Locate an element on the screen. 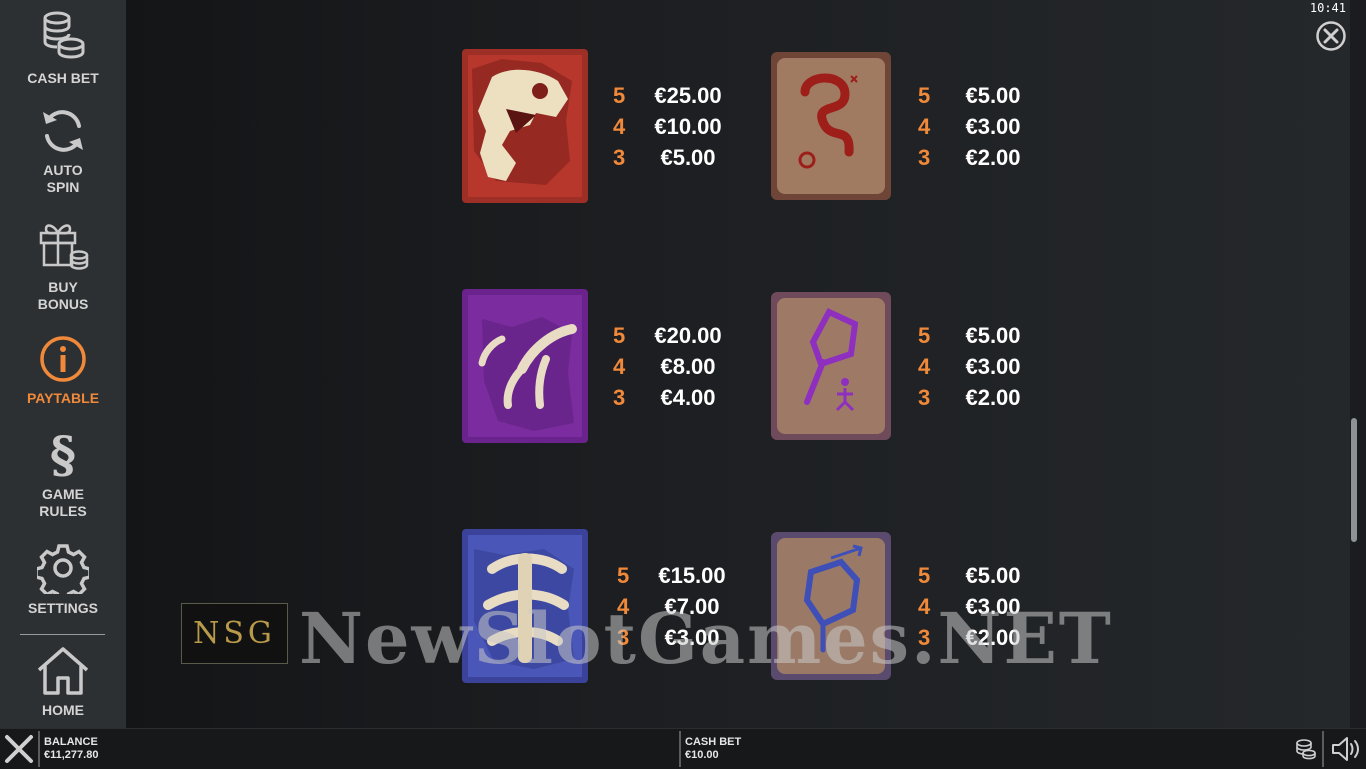 The image size is (1366, 769). refresh-icon is located at coordinates (63, 131).